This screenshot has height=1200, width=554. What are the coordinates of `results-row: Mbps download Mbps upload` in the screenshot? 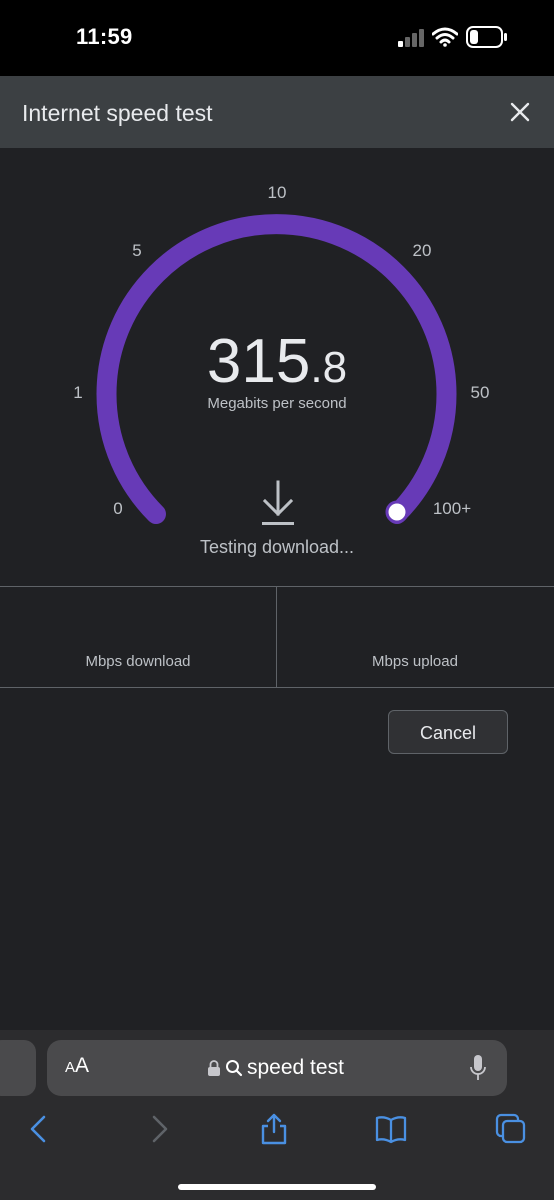 It's located at (277, 637).